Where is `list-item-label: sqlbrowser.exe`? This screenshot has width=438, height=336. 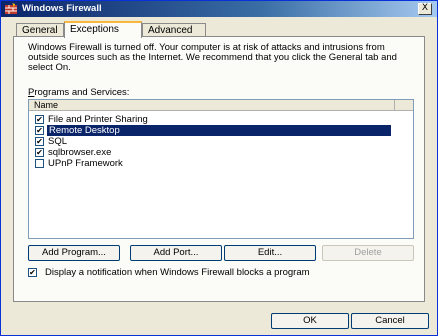
list-item-label: sqlbrowser.exe is located at coordinates (80, 152).